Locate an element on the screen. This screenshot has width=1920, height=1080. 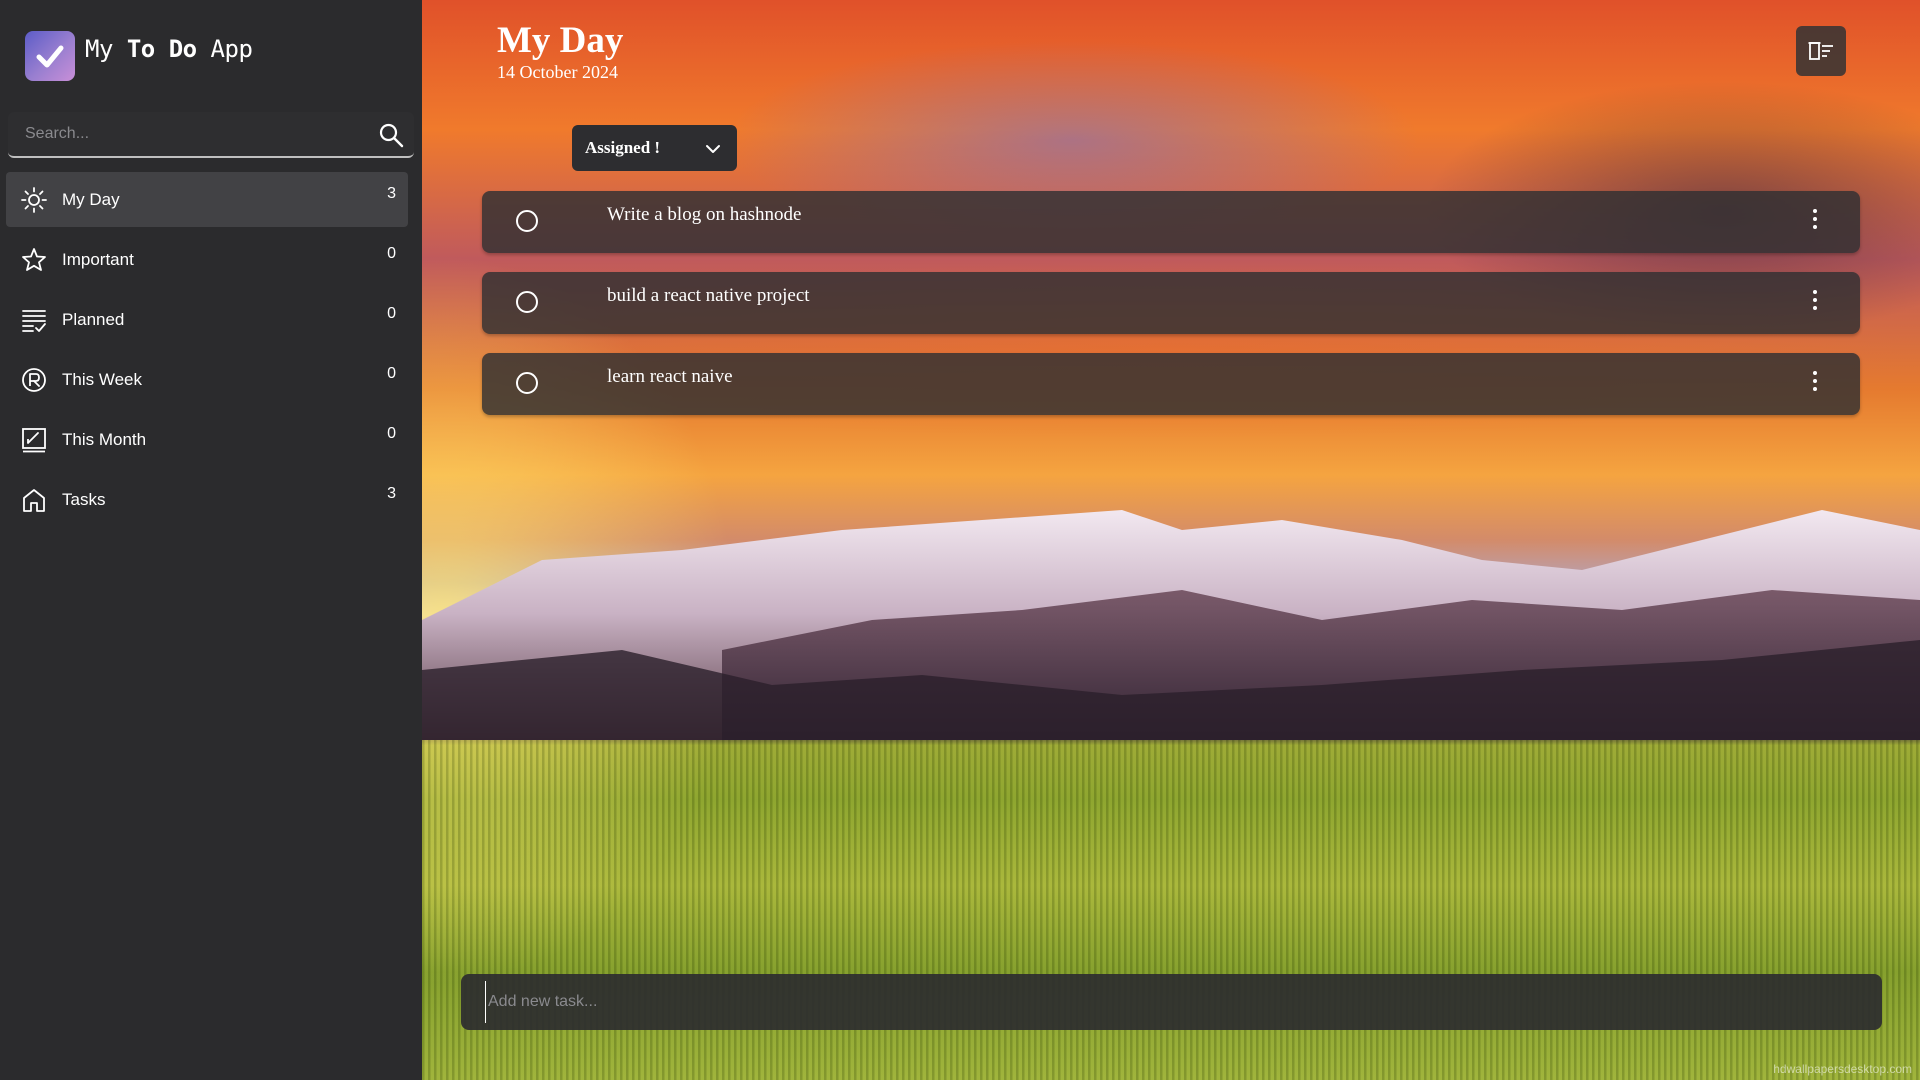
brand: My To Do App is located at coordinates (211, 56).